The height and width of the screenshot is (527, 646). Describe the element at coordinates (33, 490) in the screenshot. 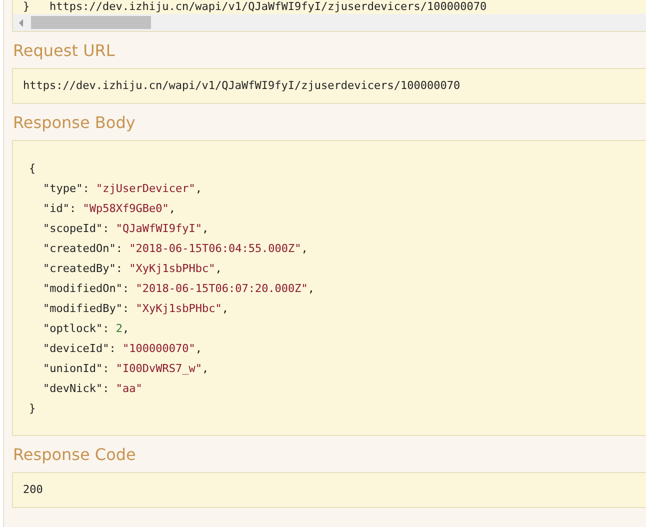

I see `response-code-text: 200` at that location.